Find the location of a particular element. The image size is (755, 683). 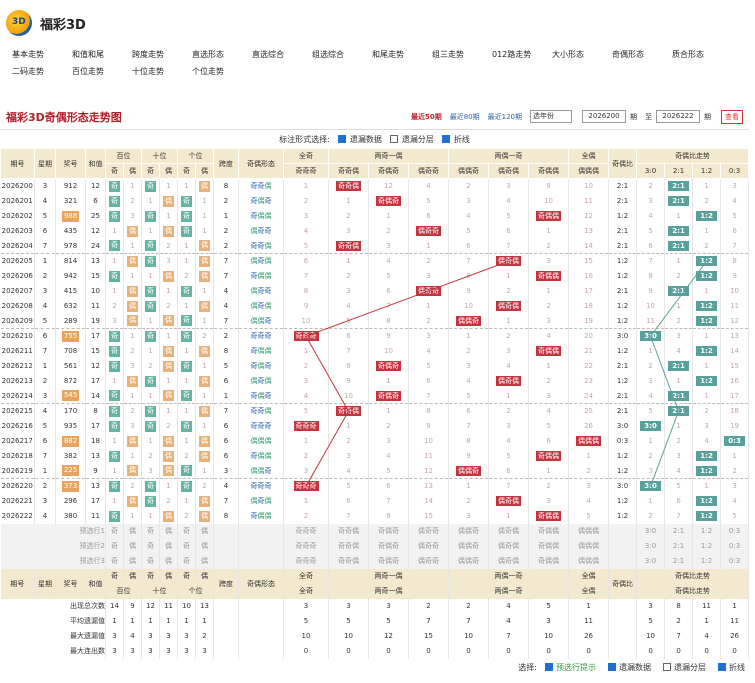

nav-item: 十位走势 is located at coordinates (162, 71).